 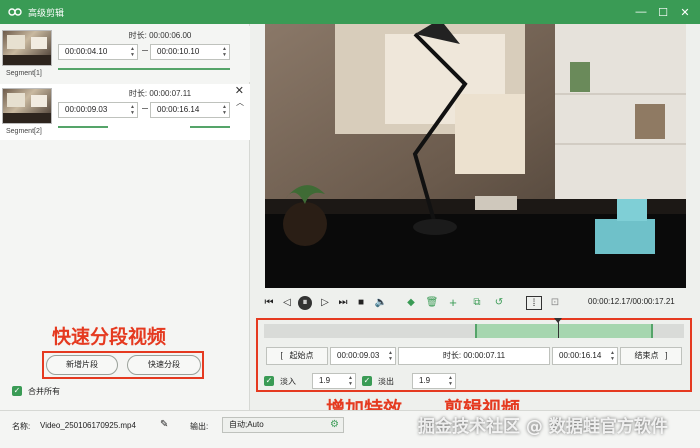 What do you see at coordinates (305, 303) in the screenshot?
I see `pause-icon: ⏸` at bounding box center [305, 303].